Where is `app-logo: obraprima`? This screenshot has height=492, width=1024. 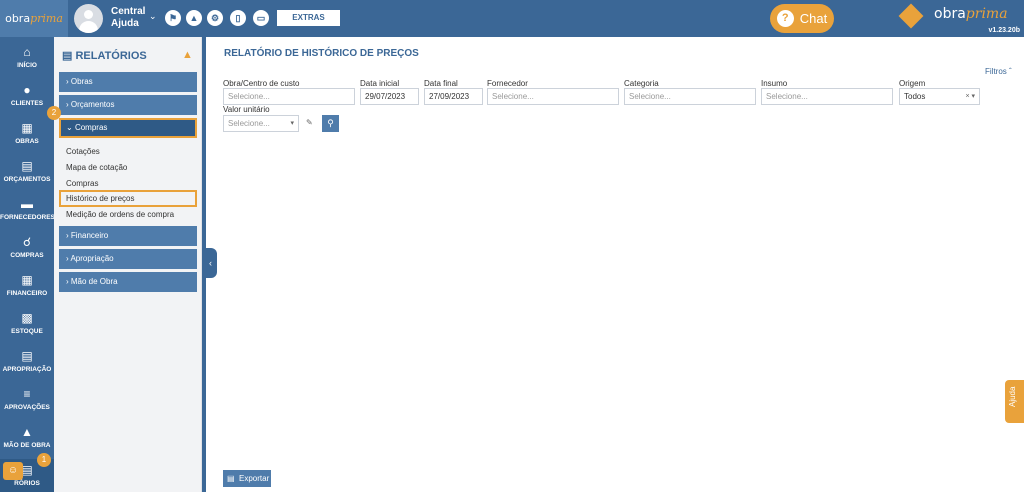 app-logo: obraprima is located at coordinates (34, 18).